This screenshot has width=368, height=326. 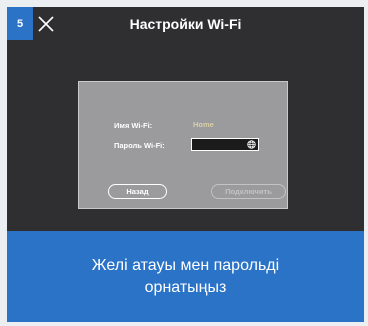 What do you see at coordinates (203, 124) in the screenshot?
I see `ssid-value: Home` at bounding box center [203, 124].